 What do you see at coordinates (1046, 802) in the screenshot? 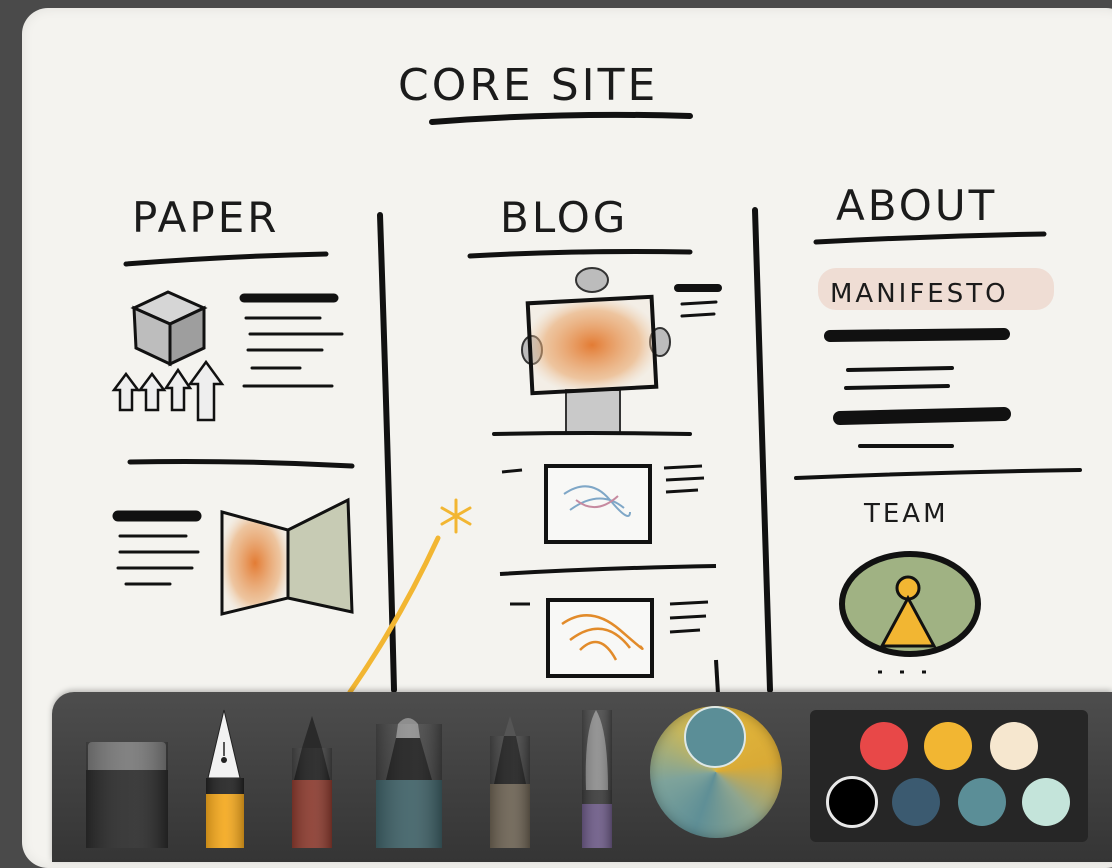
I see `swatch-mint` at bounding box center [1046, 802].